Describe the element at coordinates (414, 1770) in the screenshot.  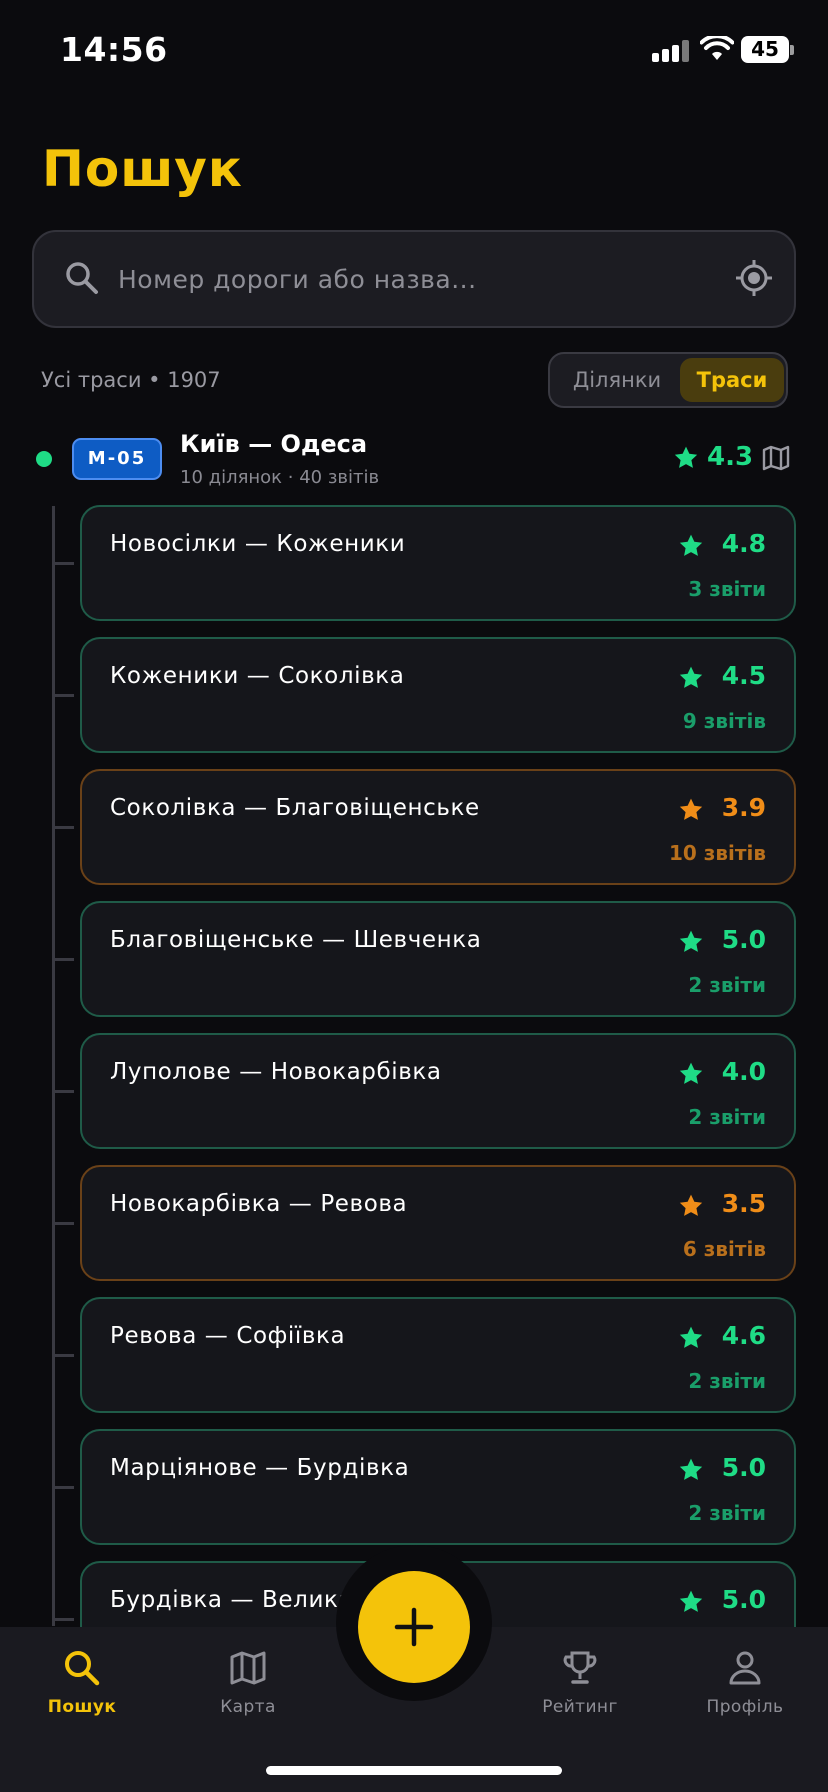
I see `home-indicator` at that location.